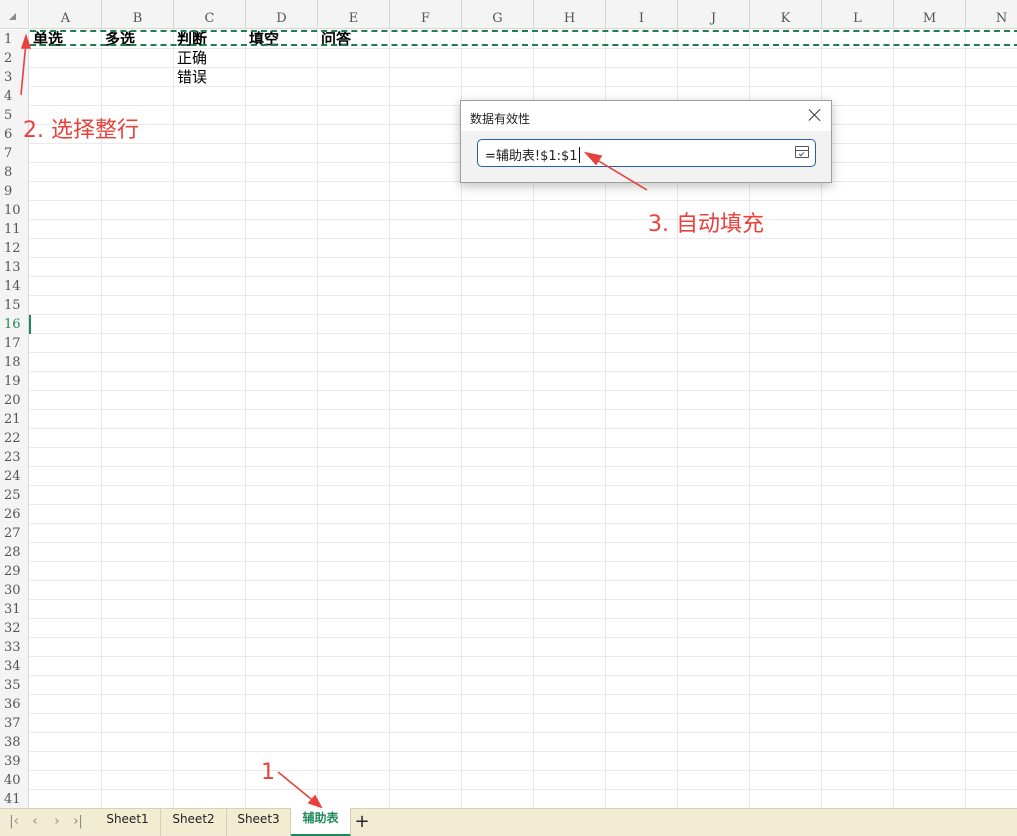  What do you see at coordinates (14, 229) in the screenshot?
I see `row-header-11: 11` at bounding box center [14, 229].